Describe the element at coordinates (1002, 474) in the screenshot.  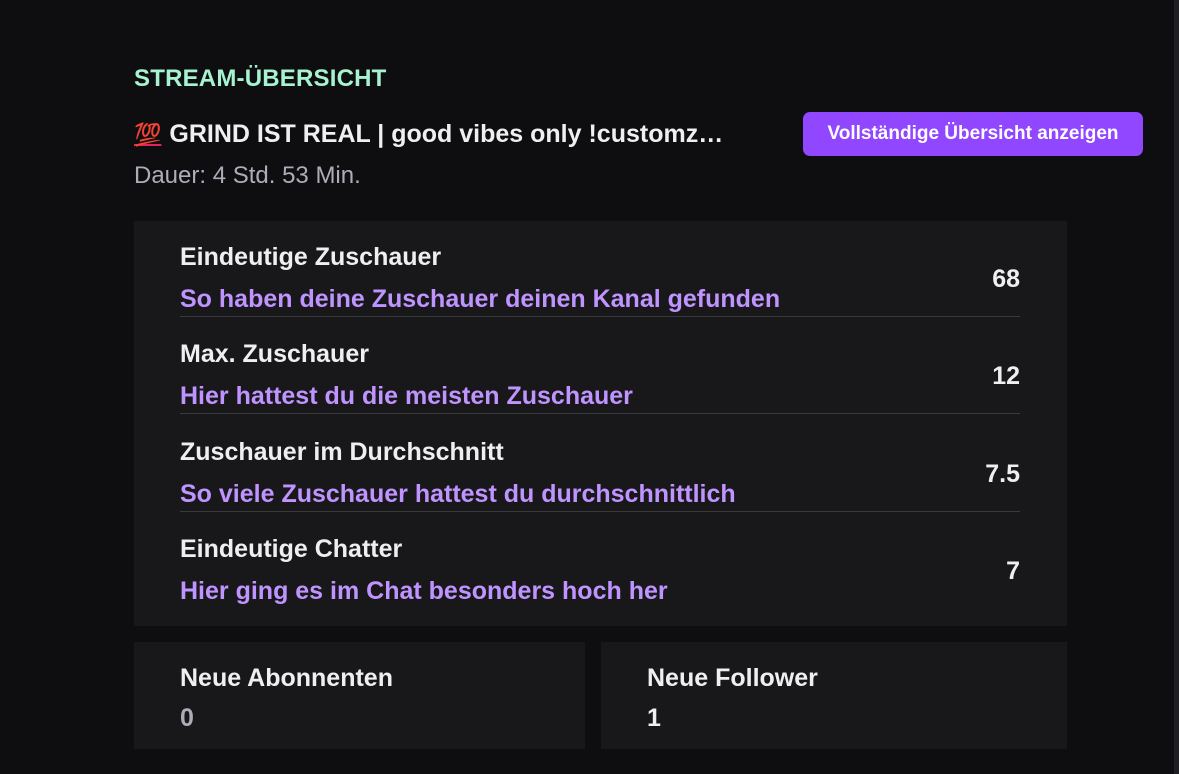
I see `stat-value: 7.5` at that location.